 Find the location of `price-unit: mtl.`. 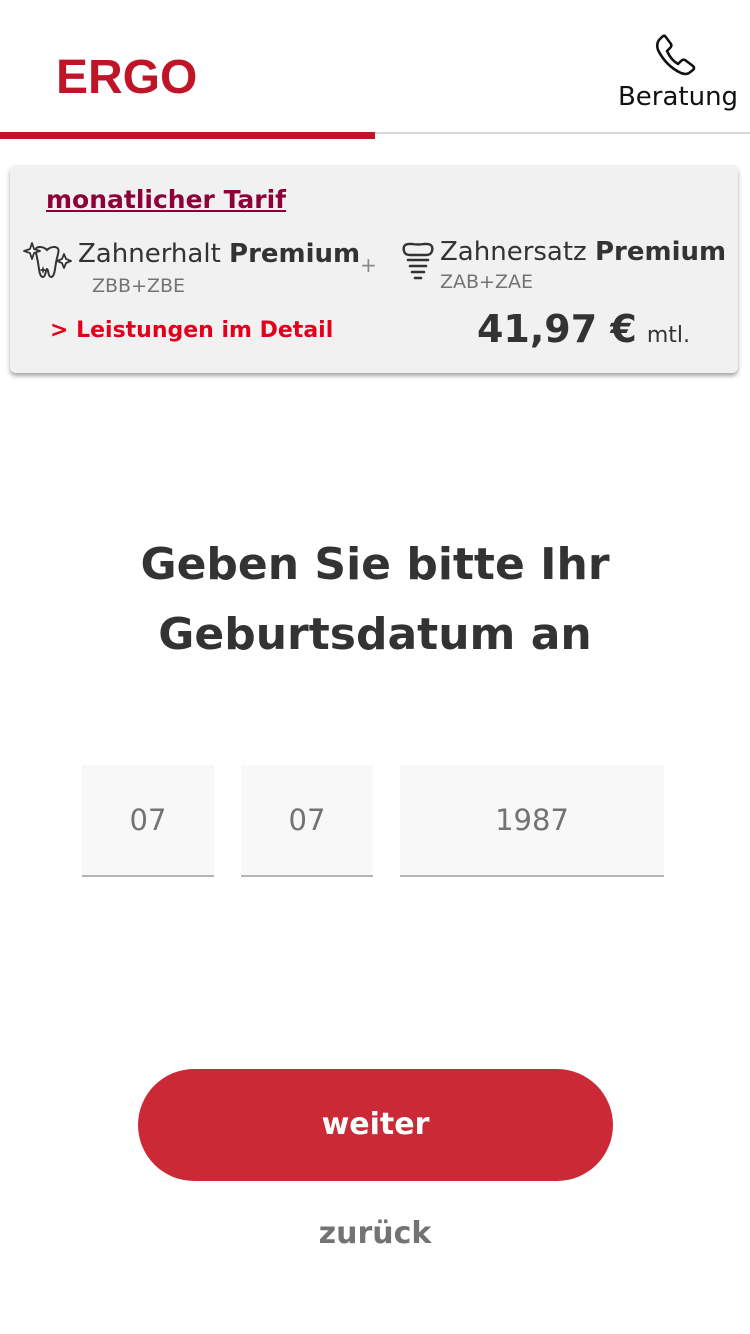

price-unit: mtl. is located at coordinates (668, 335).